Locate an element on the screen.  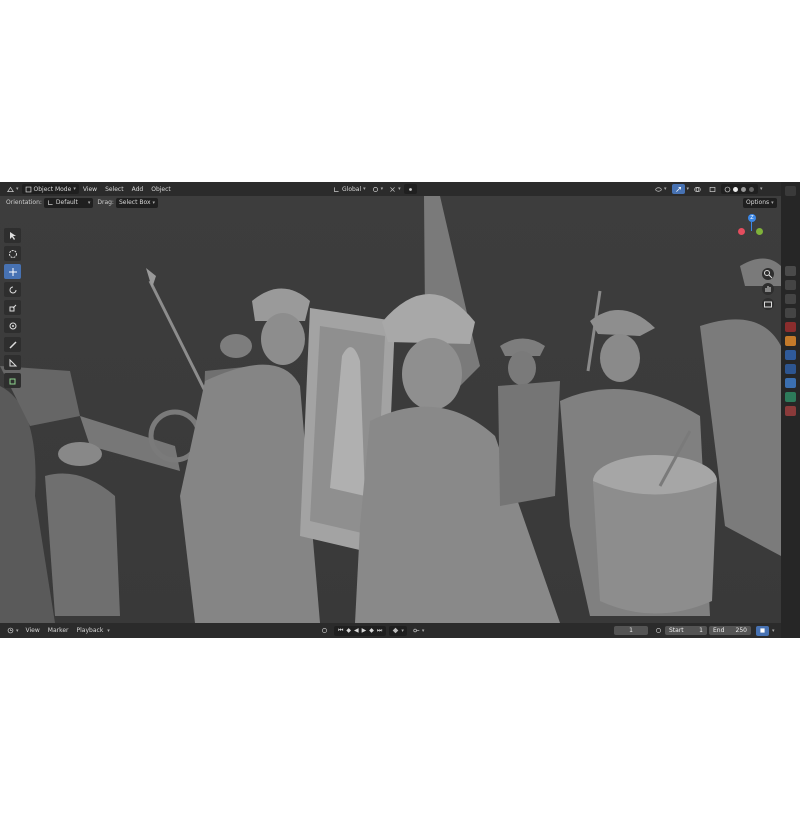
end-frame-field: End 250 is located at coordinates (730, 630).